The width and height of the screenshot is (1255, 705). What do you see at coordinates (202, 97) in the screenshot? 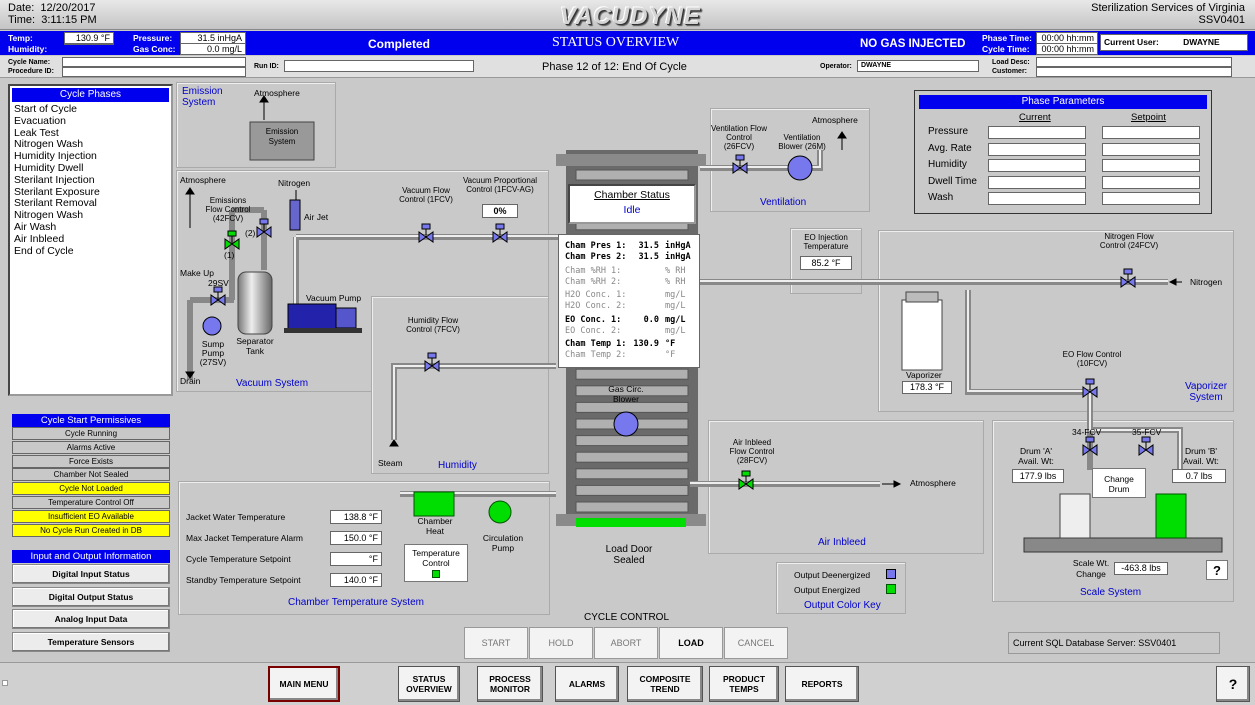
I see `emission-system-title: Emission System` at bounding box center [202, 97].